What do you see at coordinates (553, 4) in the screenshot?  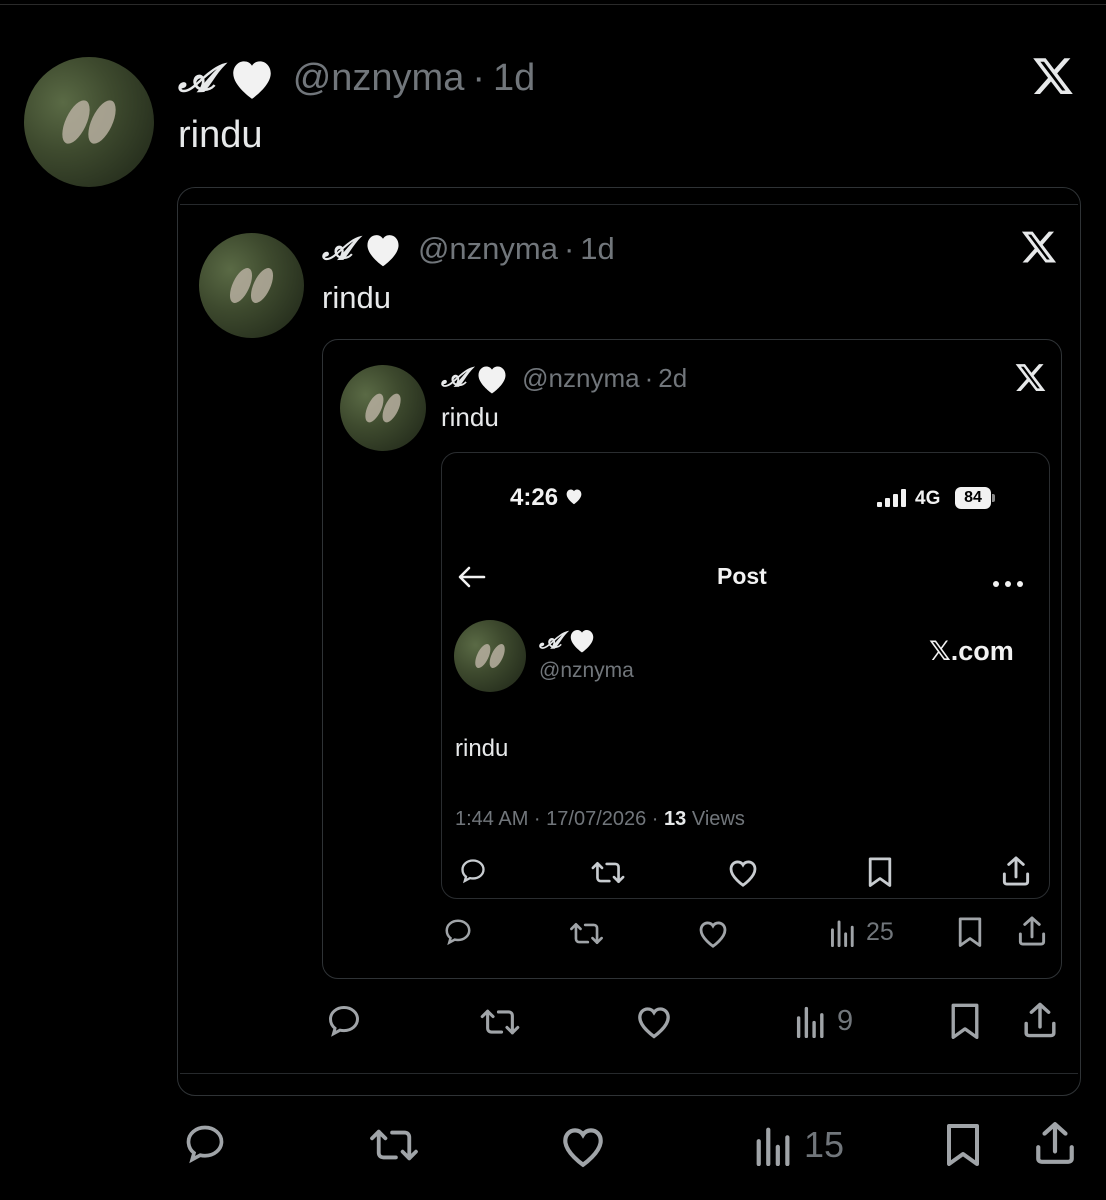 I see `top-divider` at bounding box center [553, 4].